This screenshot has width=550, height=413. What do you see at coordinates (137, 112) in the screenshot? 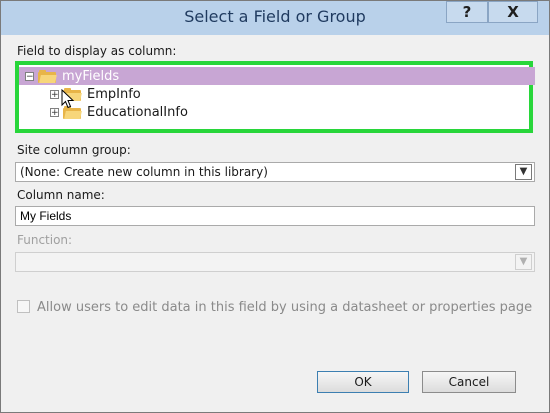
I see `tree-item-label: EducationalInfo` at bounding box center [137, 112].